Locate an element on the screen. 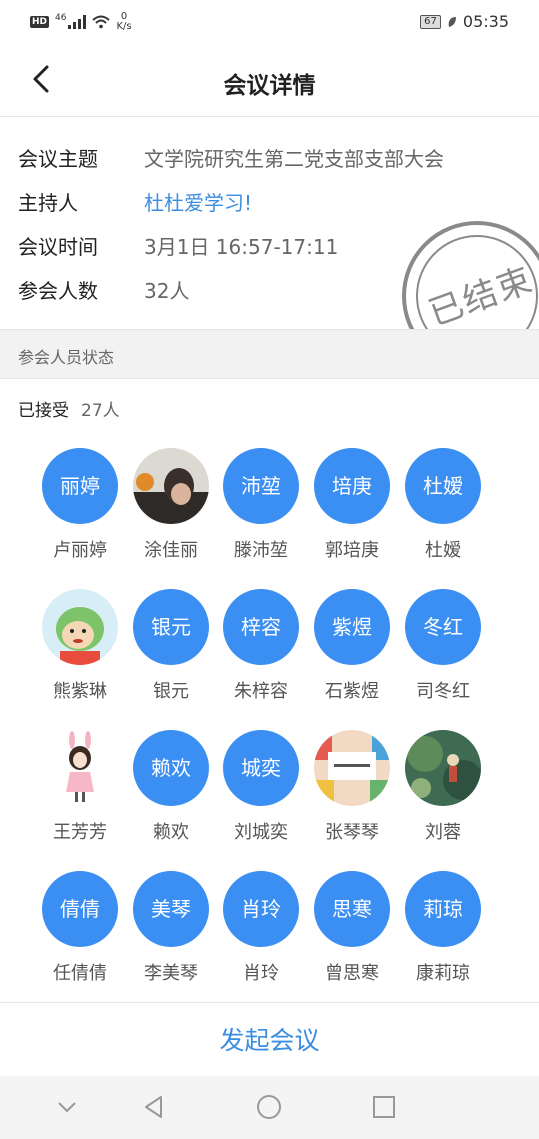 This screenshot has height=1139, width=539. participant-name: 熊紫琳 is located at coordinates (80, 691).